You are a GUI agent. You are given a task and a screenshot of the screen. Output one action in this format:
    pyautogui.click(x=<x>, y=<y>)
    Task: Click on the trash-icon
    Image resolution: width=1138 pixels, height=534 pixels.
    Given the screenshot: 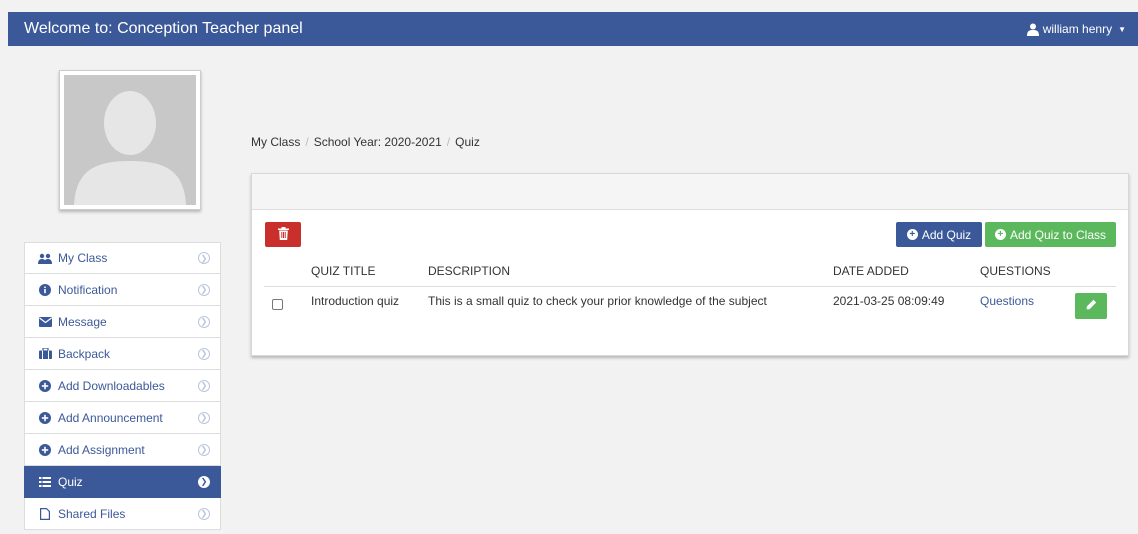 What is the action you would take?
    pyautogui.click(x=283, y=234)
    